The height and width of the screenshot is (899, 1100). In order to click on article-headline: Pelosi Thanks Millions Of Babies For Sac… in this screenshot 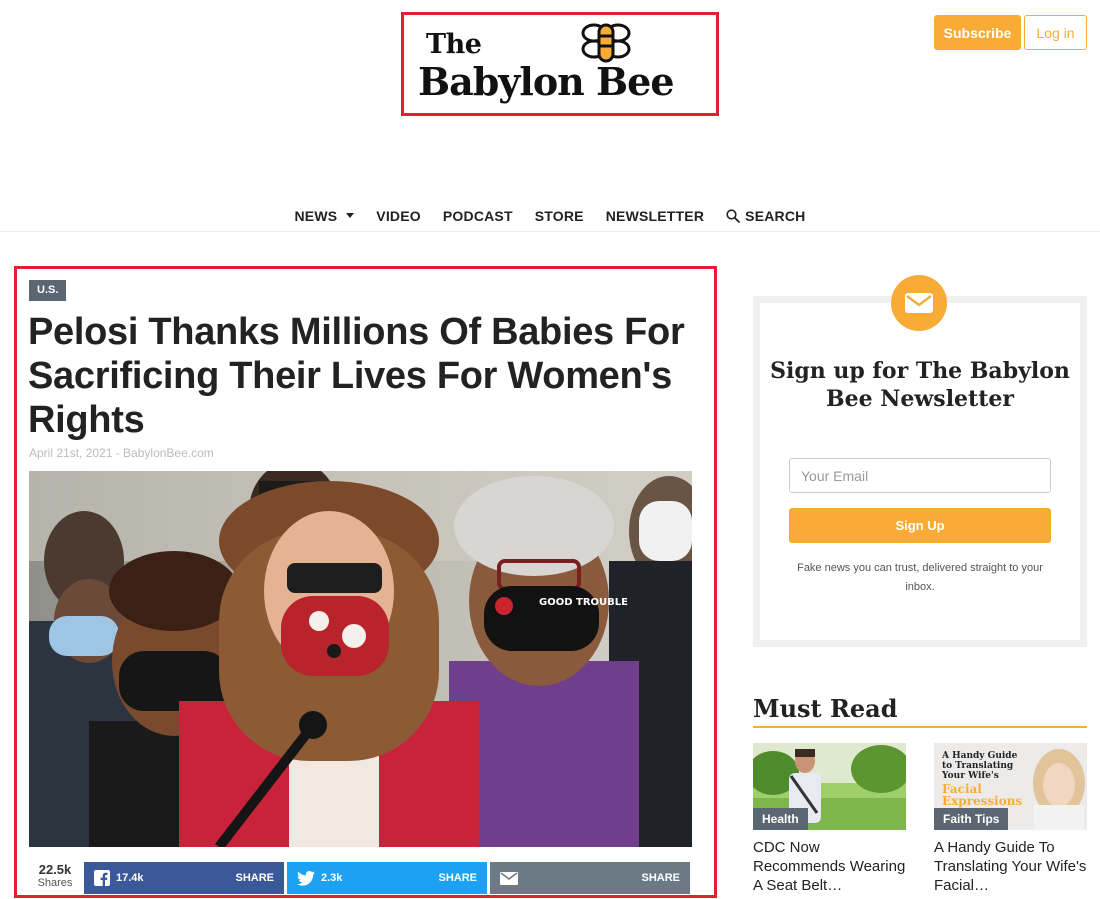, I will do `click(368, 376)`.